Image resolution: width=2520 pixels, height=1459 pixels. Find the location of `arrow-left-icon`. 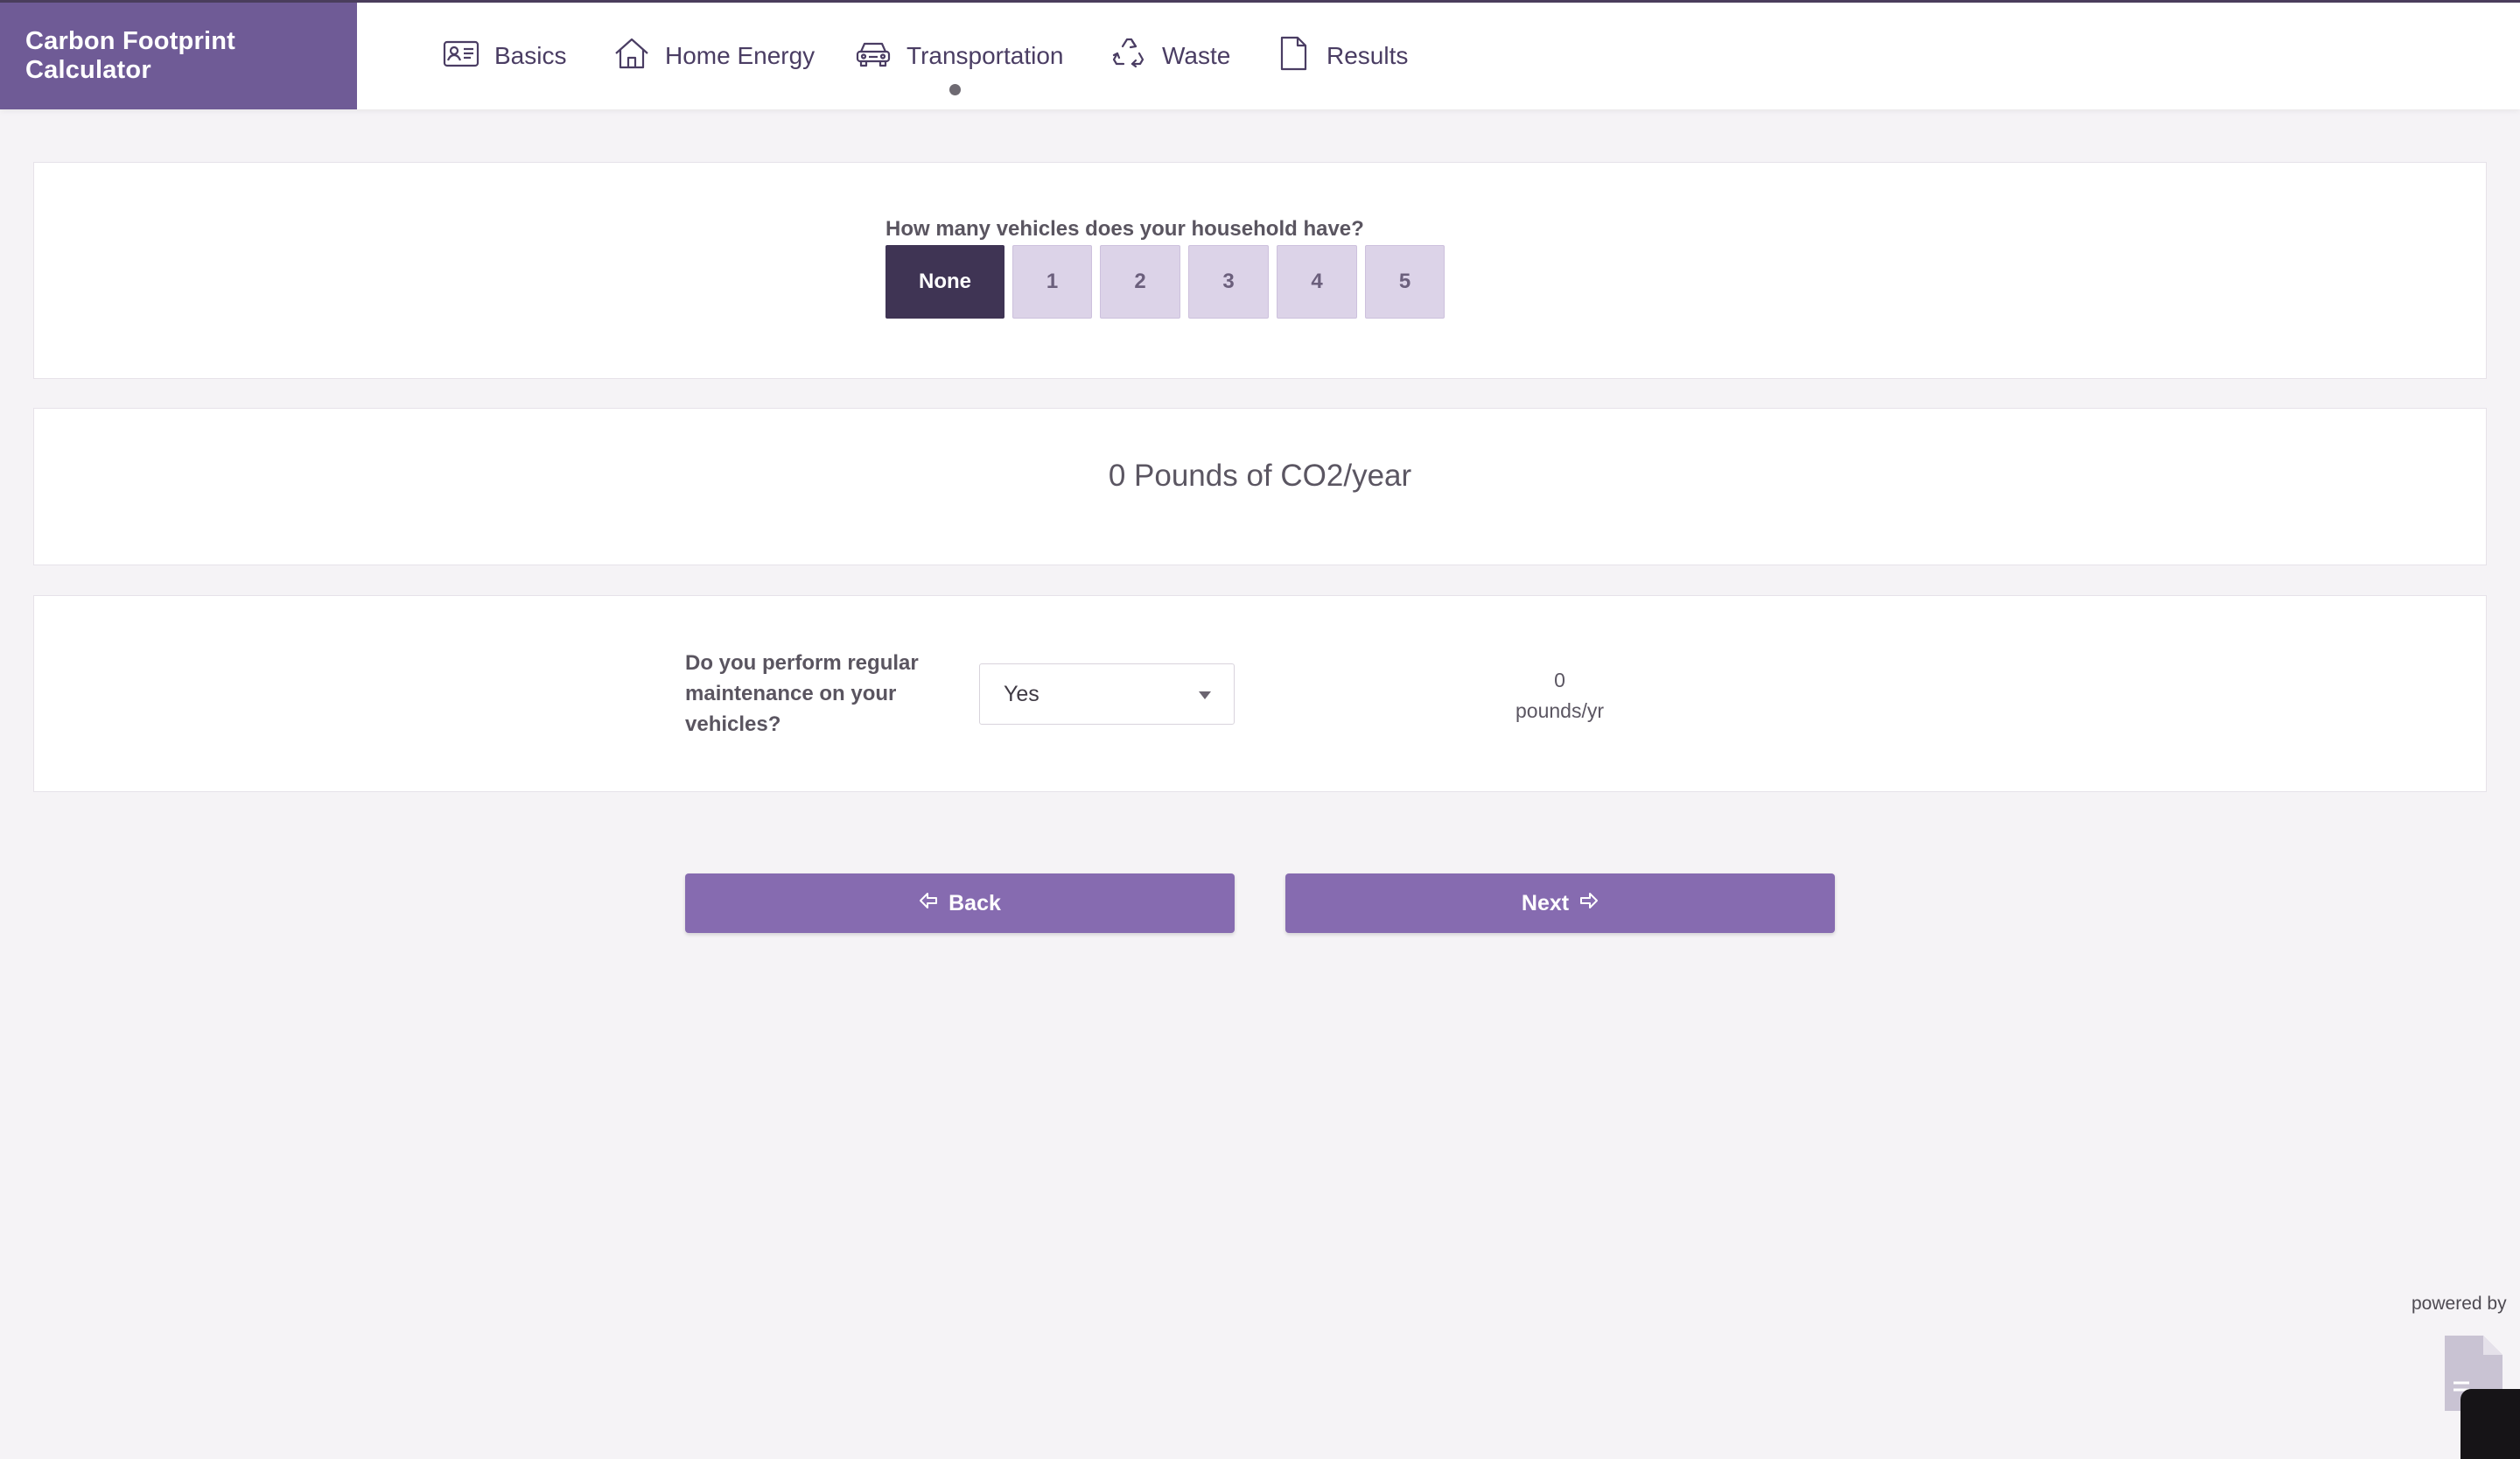

arrow-left-icon is located at coordinates (928, 904).